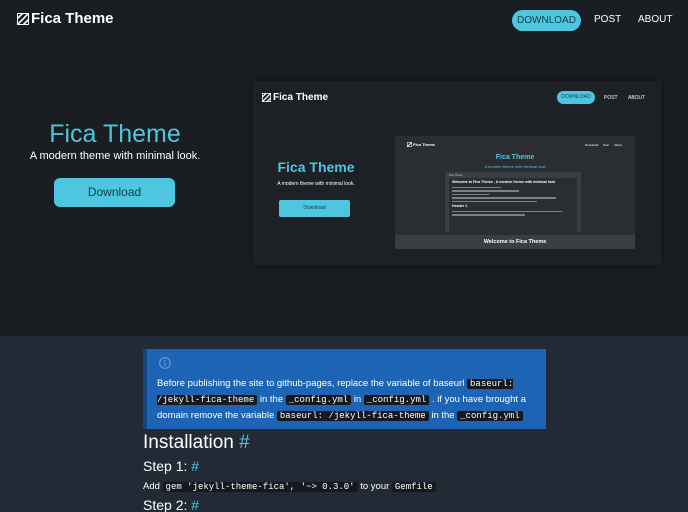 The image size is (688, 512). What do you see at coordinates (546, 20) in the screenshot?
I see `nav-download-button: DOWNLOAD` at bounding box center [546, 20].